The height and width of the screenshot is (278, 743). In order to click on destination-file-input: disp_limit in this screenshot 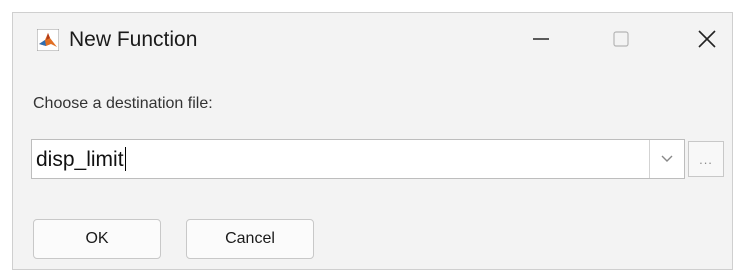, I will do `click(81, 159)`.